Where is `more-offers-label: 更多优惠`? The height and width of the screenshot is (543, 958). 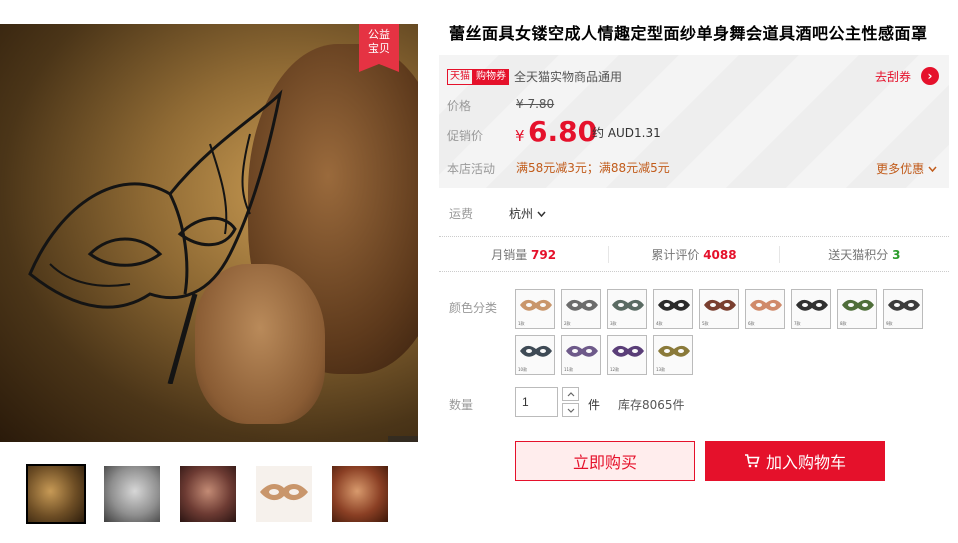
more-offers-label: 更多优惠 is located at coordinates (900, 169).